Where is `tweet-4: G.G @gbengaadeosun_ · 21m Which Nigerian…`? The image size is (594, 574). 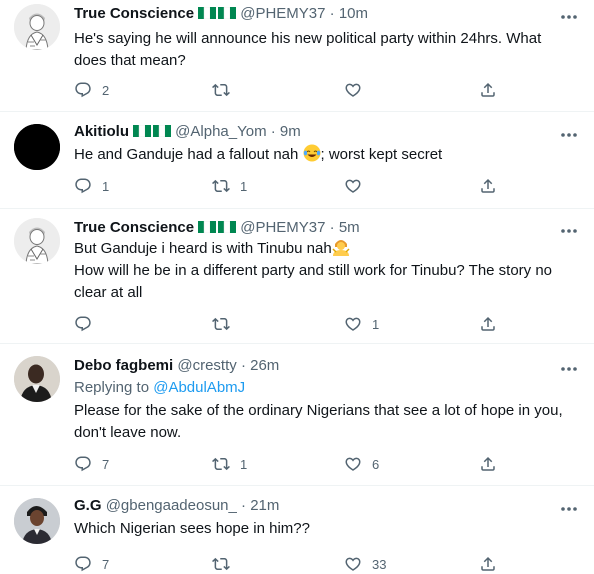 tweet-4: G.G @gbengaadeosun_ · 21m Which Nigerian… is located at coordinates (297, 534).